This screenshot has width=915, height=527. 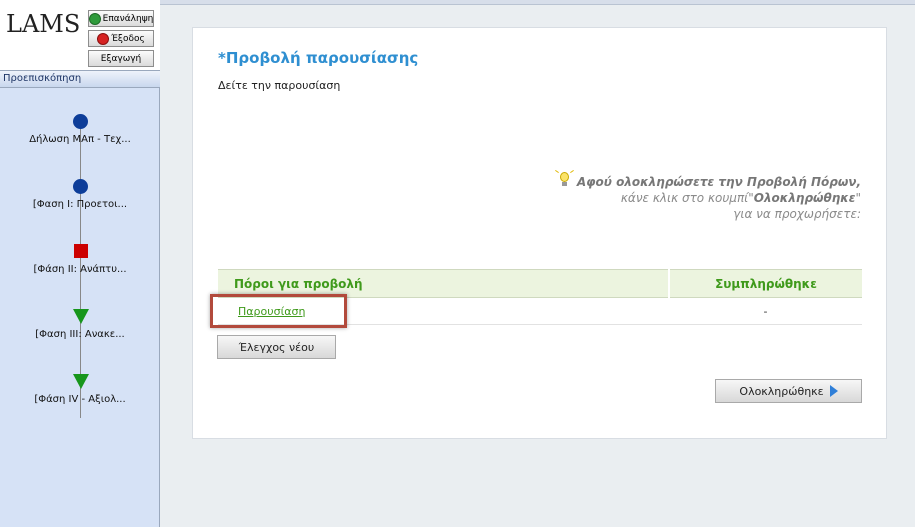 I want to click on lightbulb-icon, so click(x=564, y=178).